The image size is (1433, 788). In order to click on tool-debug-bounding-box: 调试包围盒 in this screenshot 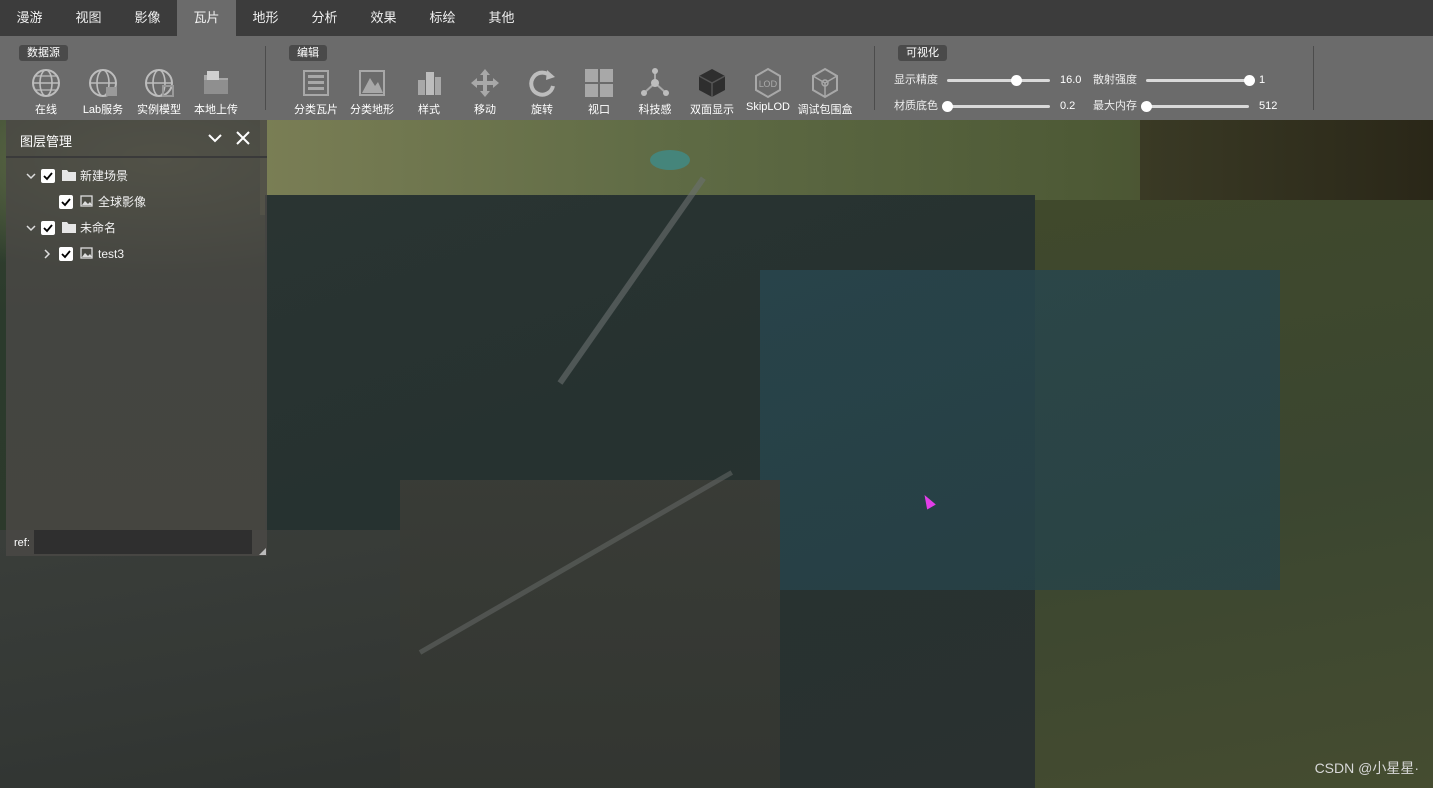, I will do `click(825, 91)`.